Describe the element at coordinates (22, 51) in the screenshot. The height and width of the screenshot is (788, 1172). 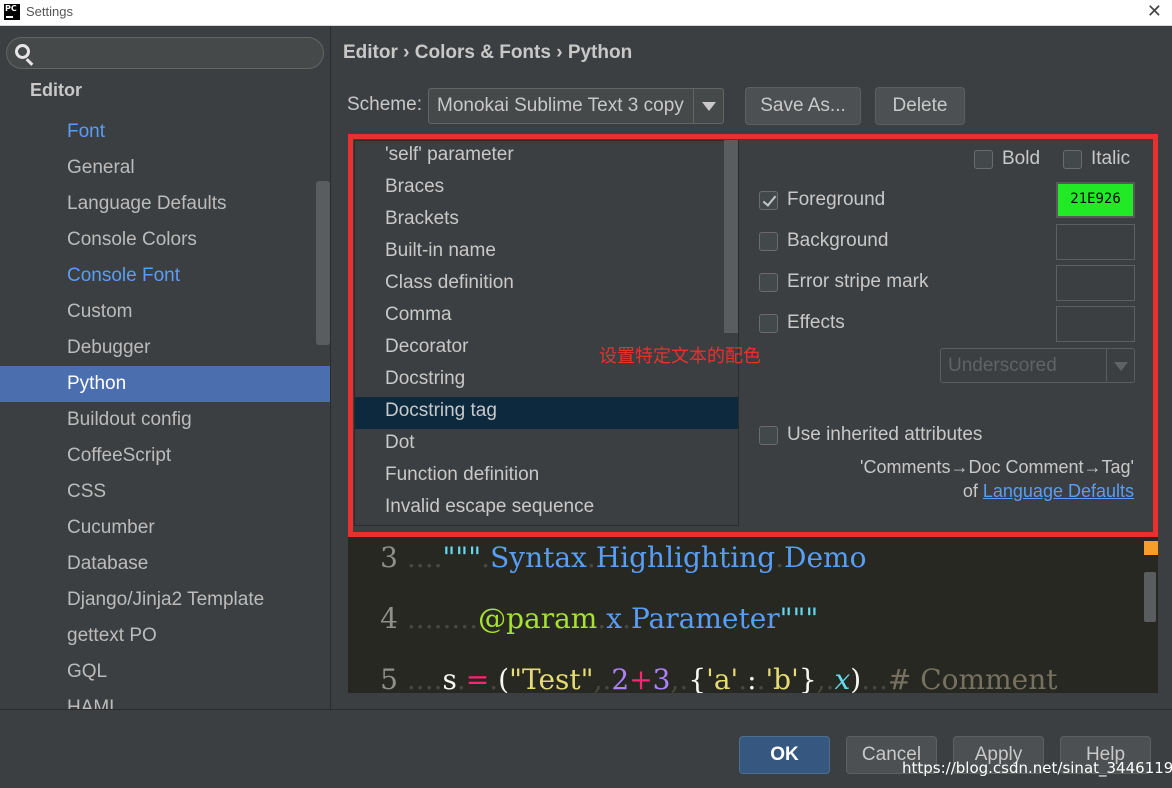
I see `search-icon` at that location.